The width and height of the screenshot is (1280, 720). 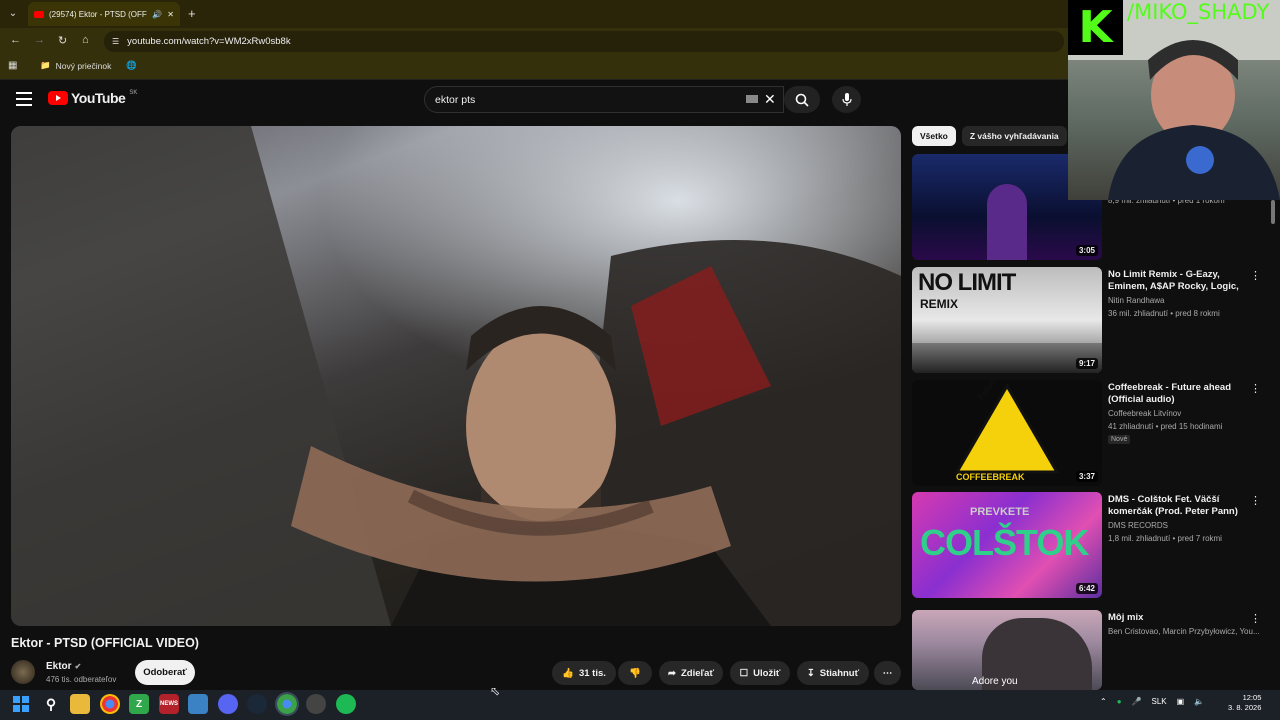 I want to click on mic-tray-icon: 🎤, so click(x=1137, y=701).